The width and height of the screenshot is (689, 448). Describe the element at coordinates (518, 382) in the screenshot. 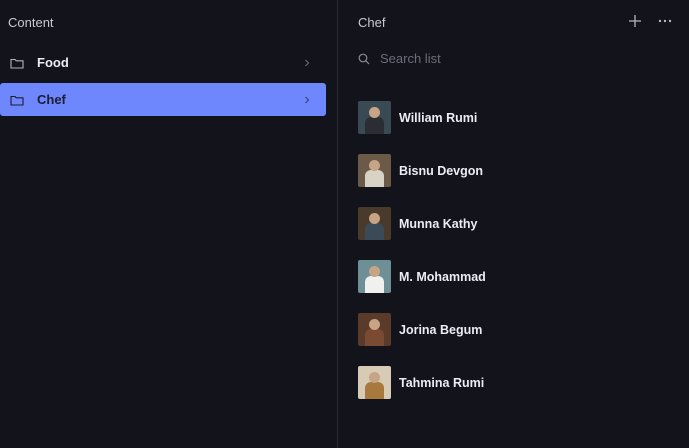

I see `list-item: Tahmina Rumi` at that location.